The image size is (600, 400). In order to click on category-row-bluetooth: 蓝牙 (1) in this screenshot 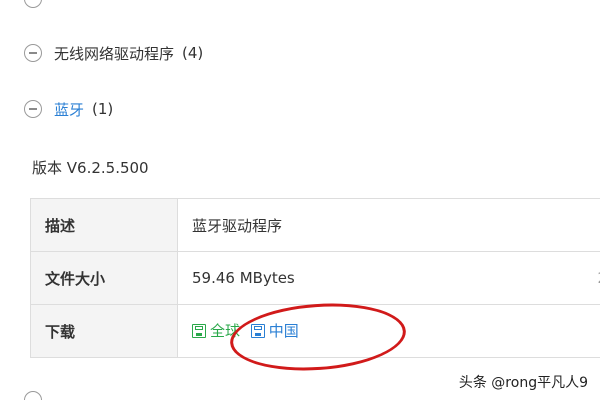, I will do `click(68, 109)`.